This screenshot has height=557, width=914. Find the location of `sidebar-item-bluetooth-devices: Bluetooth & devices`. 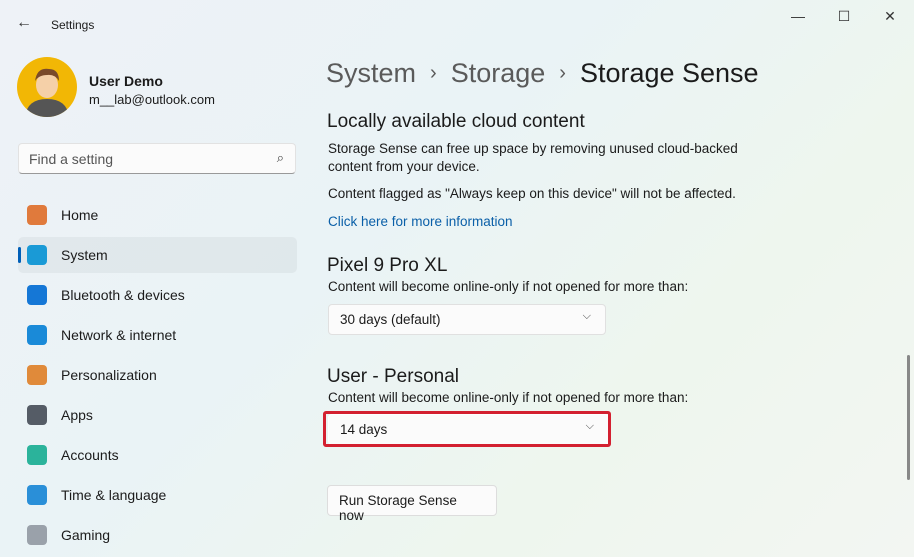

sidebar-item-bluetooth-devices: Bluetooth & devices is located at coordinates (157, 295).